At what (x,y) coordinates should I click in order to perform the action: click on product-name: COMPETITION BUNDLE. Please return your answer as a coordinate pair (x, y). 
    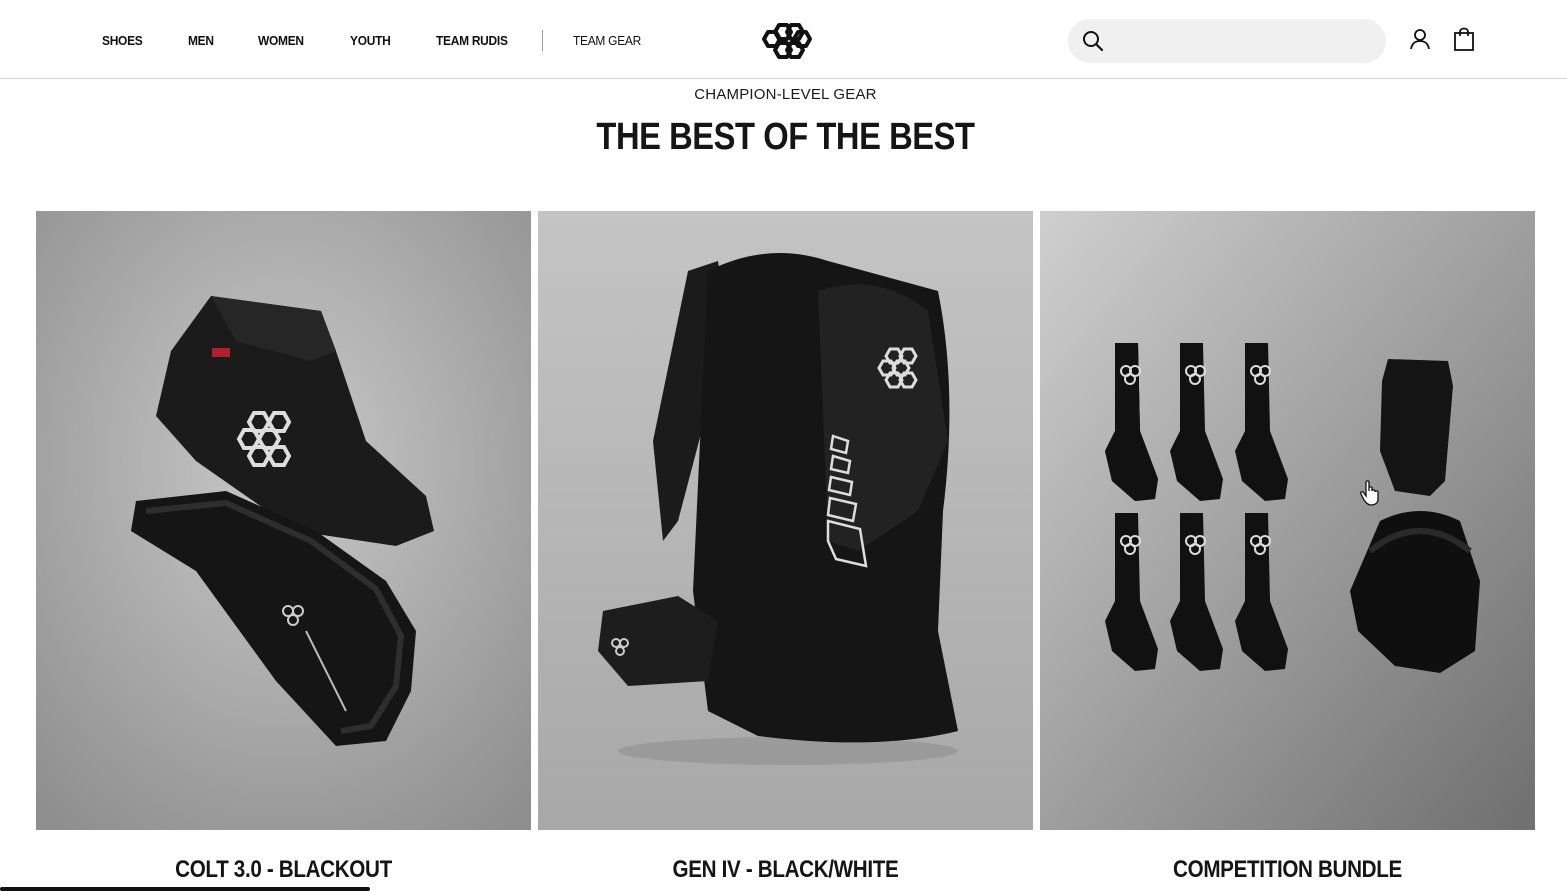
    Looking at the image, I should click on (1288, 870).